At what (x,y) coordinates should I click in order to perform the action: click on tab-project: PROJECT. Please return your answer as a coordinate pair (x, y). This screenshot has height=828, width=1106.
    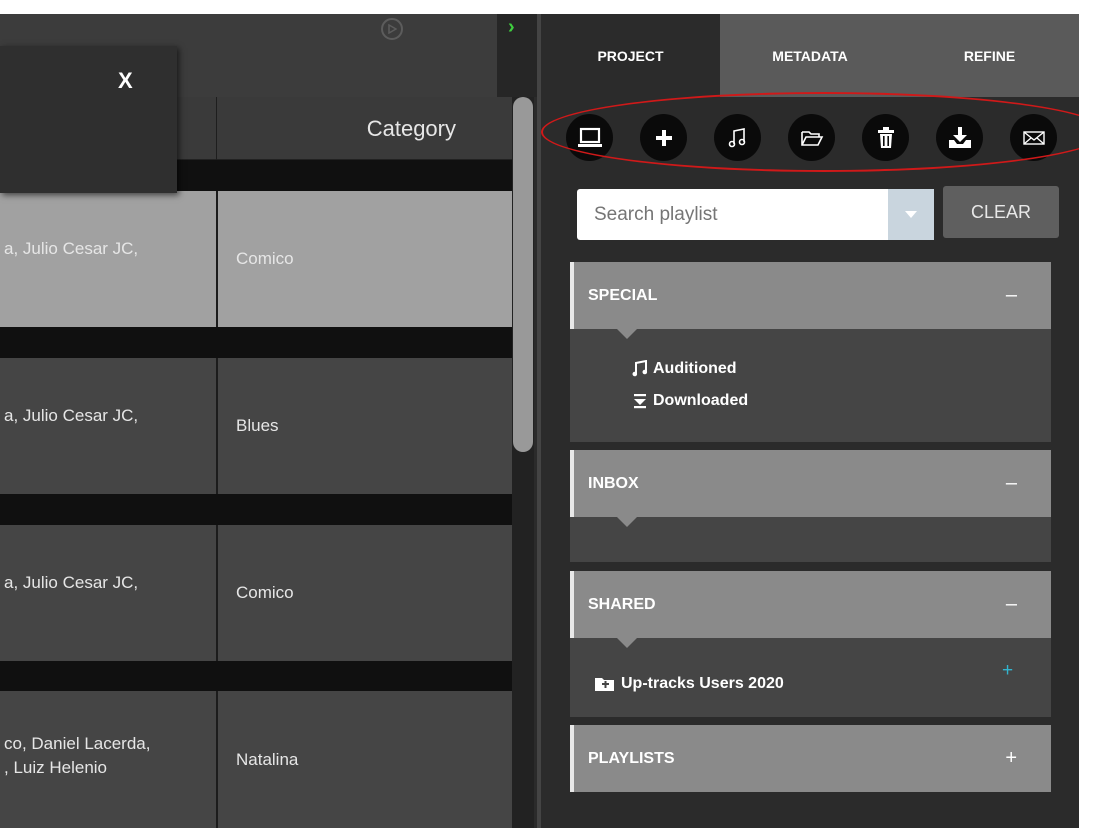
    Looking at the image, I should click on (630, 55).